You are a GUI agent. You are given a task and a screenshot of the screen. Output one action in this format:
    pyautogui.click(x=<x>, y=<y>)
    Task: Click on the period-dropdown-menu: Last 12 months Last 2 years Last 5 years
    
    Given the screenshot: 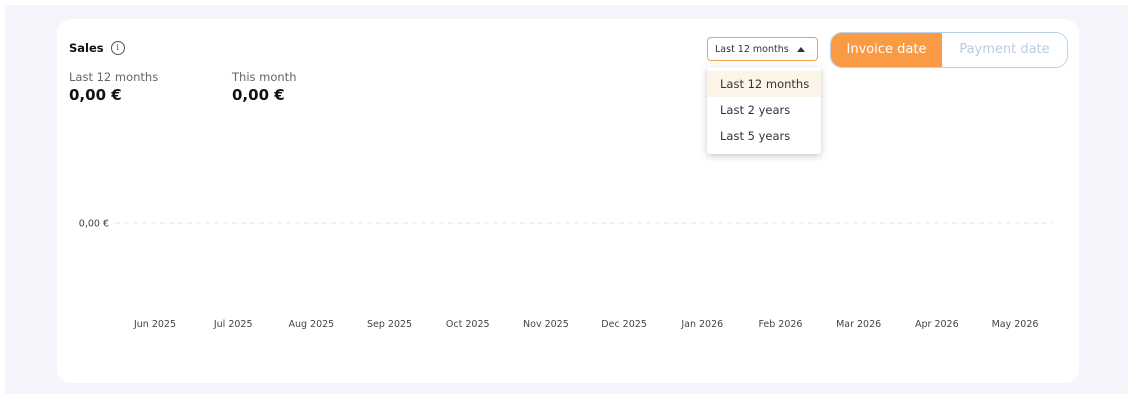 What is the action you would take?
    pyautogui.click(x=764, y=110)
    